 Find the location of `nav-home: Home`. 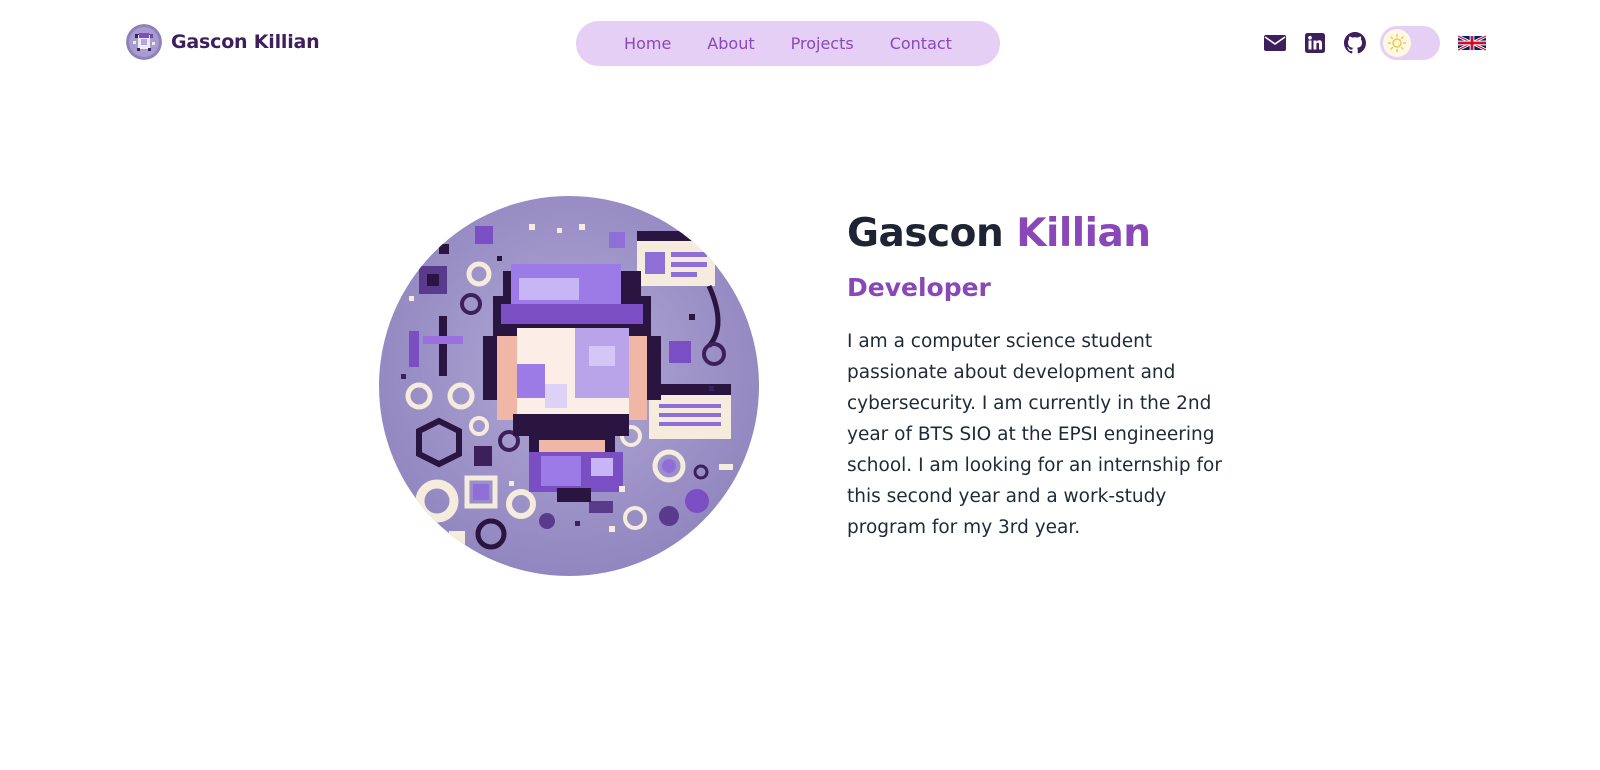

nav-home: Home is located at coordinates (647, 43).